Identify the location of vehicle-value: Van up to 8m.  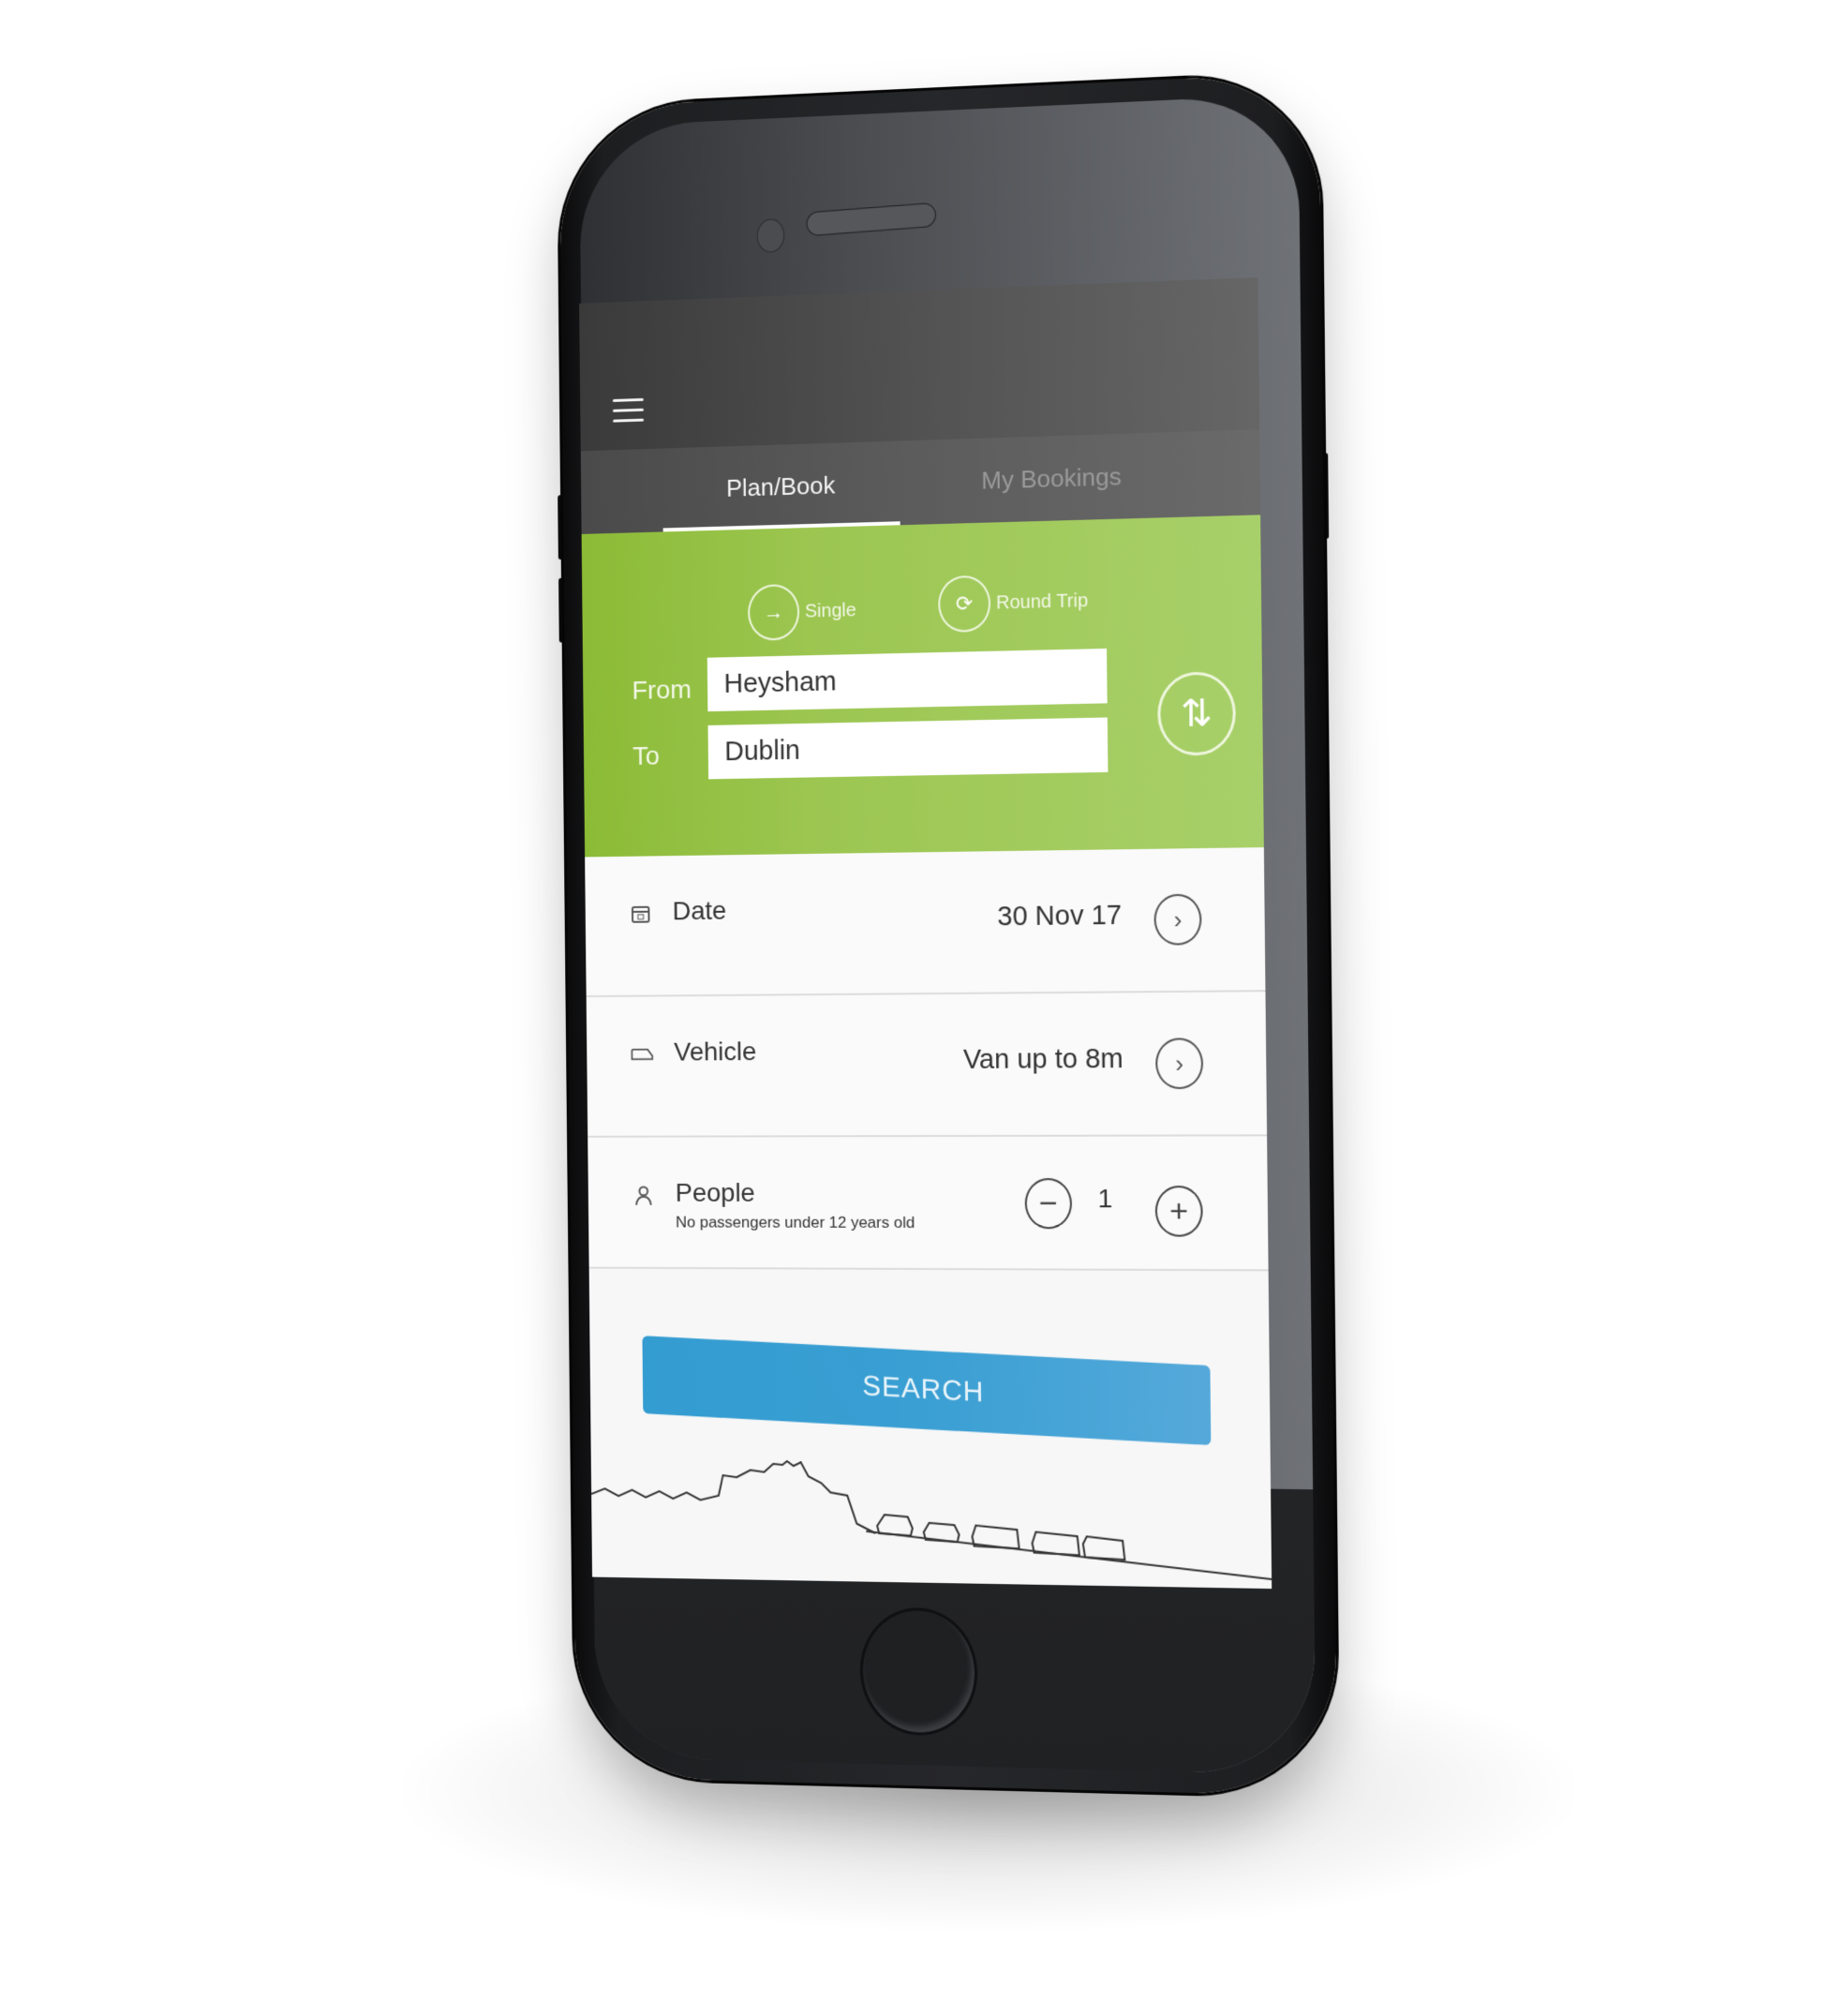
(1042, 1059).